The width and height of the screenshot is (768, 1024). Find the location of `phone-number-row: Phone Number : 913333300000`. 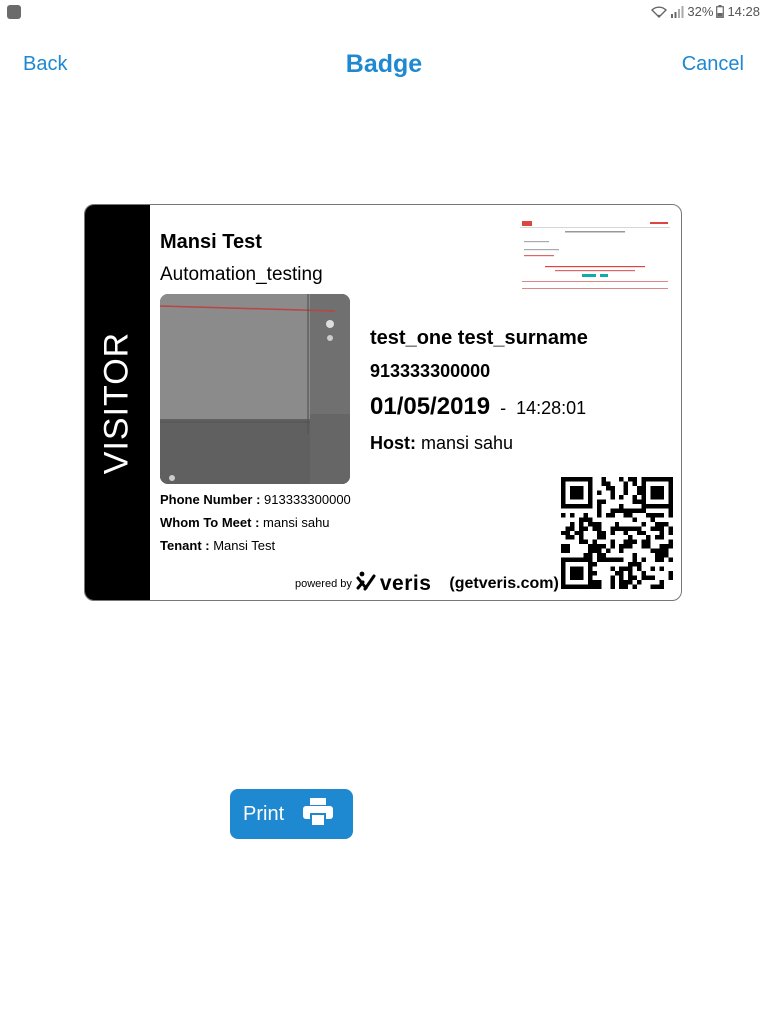

phone-number-row: Phone Number : 913333300000 is located at coordinates (255, 499).